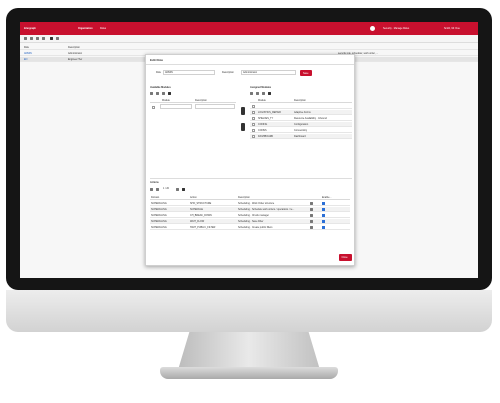  What do you see at coordinates (301, 136) in the screenshot?
I see `list-item: DASHBOARD Dashboard` at bounding box center [301, 136].